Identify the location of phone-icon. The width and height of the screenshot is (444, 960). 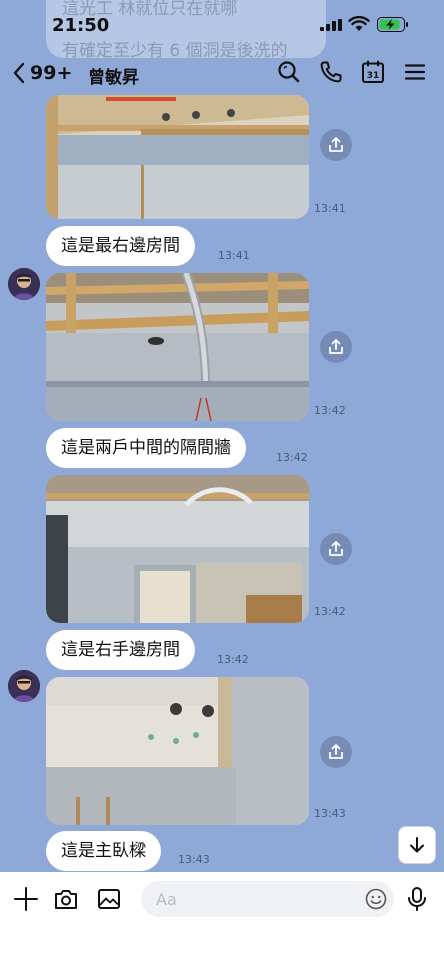
(331, 72).